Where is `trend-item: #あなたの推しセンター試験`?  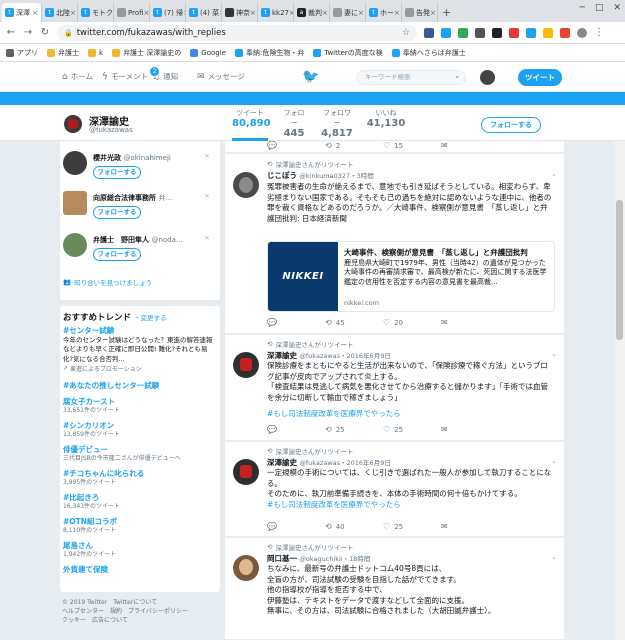
trend-item: #あなたの推しセンター試験 is located at coordinates (139, 385).